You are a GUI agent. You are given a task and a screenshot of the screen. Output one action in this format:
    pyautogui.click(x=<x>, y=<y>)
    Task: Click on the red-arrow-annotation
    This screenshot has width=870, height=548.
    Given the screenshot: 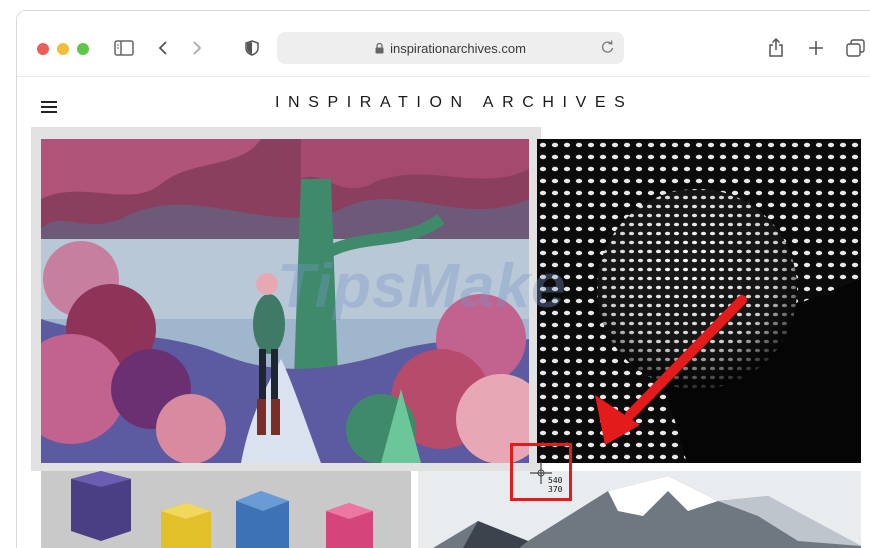 What is the action you would take?
    pyautogui.click(x=671, y=370)
    